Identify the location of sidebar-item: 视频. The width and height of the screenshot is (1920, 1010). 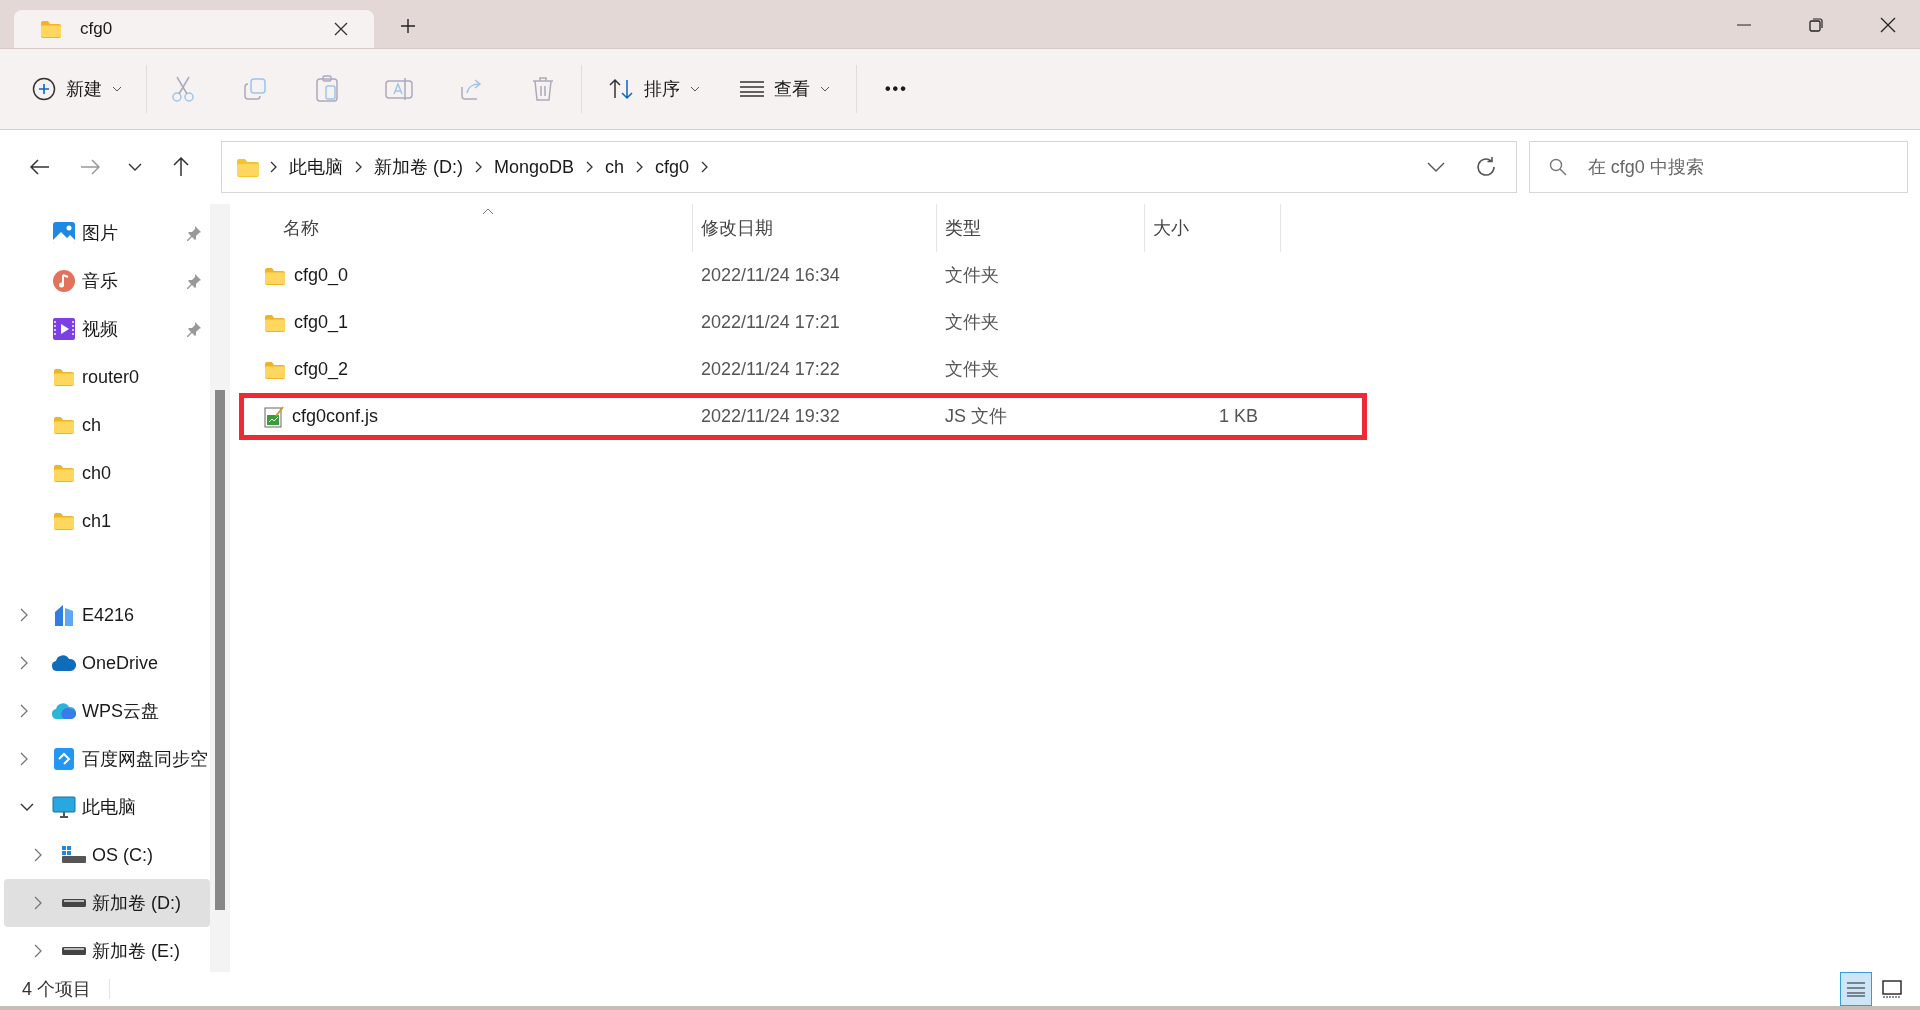
(107, 329).